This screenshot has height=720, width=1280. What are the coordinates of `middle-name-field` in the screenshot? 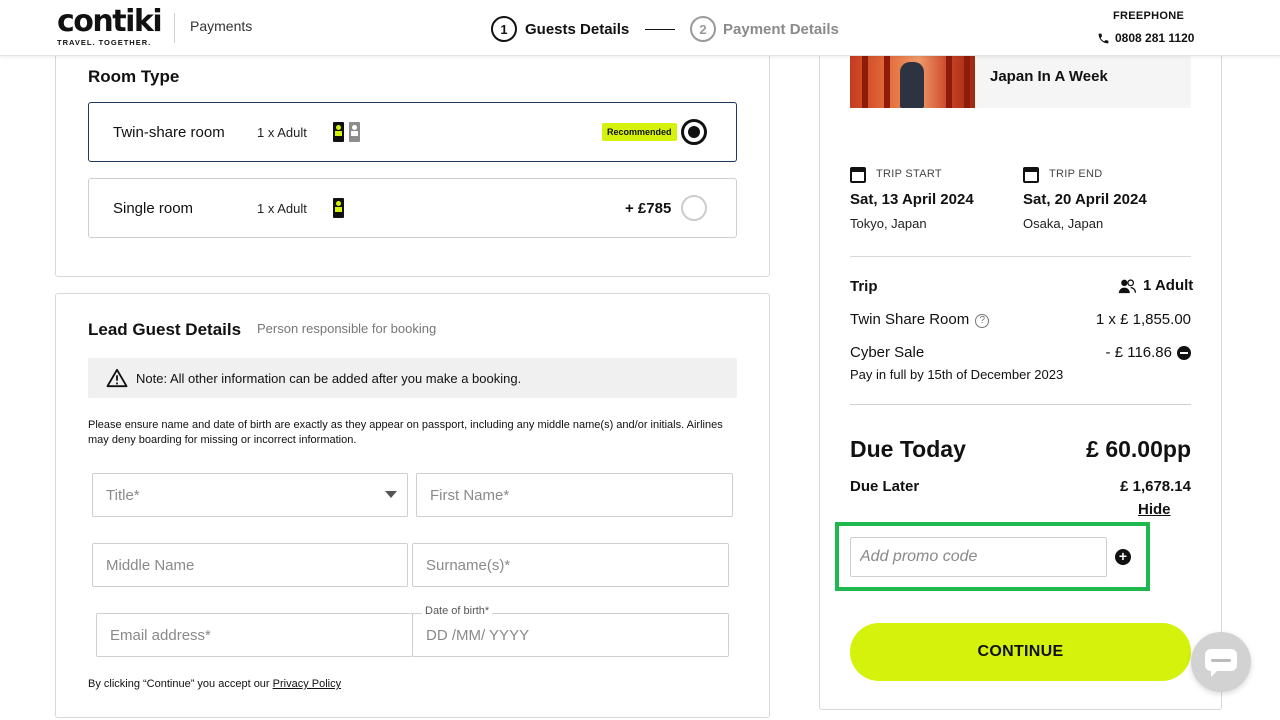 It's located at (250, 565).